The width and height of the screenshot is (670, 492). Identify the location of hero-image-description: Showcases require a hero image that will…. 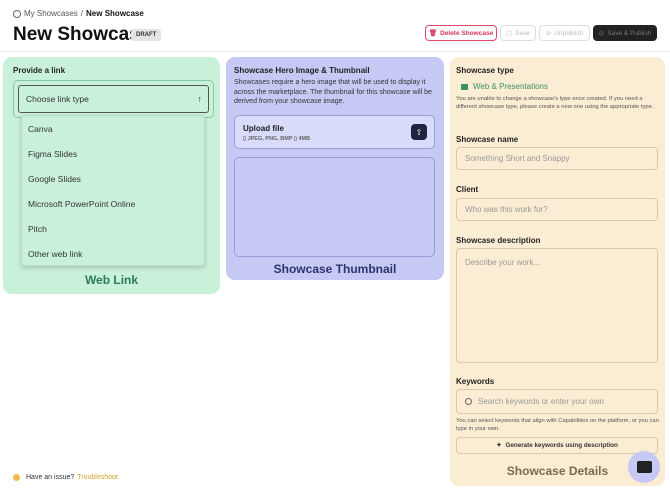
(333, 92).